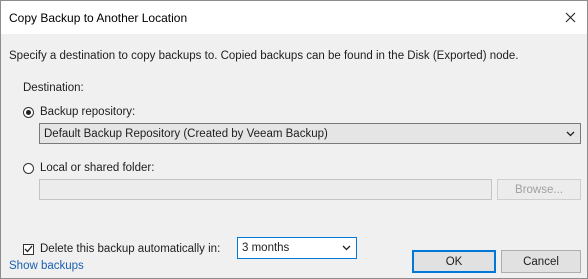 This screenshot has height=279, width=588. I want to click on show-backups-link: Show backups, so click(46, 266).